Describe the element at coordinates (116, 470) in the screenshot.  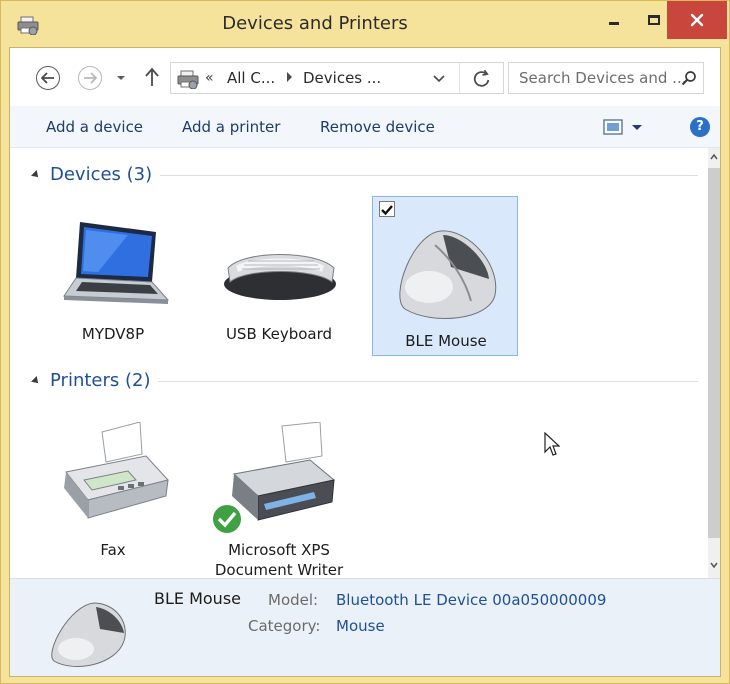
I see `fax-icon` at that location.